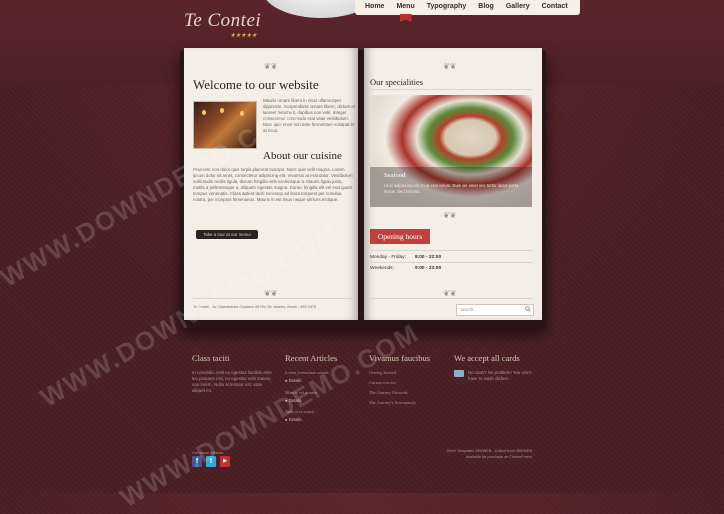 The width and height of the screenshot is (724, 514). What do you see at coordinates (388, 392) in the screenshot?
I see `footer-link: The Journey Onwards` at bounding box center [388, 392].